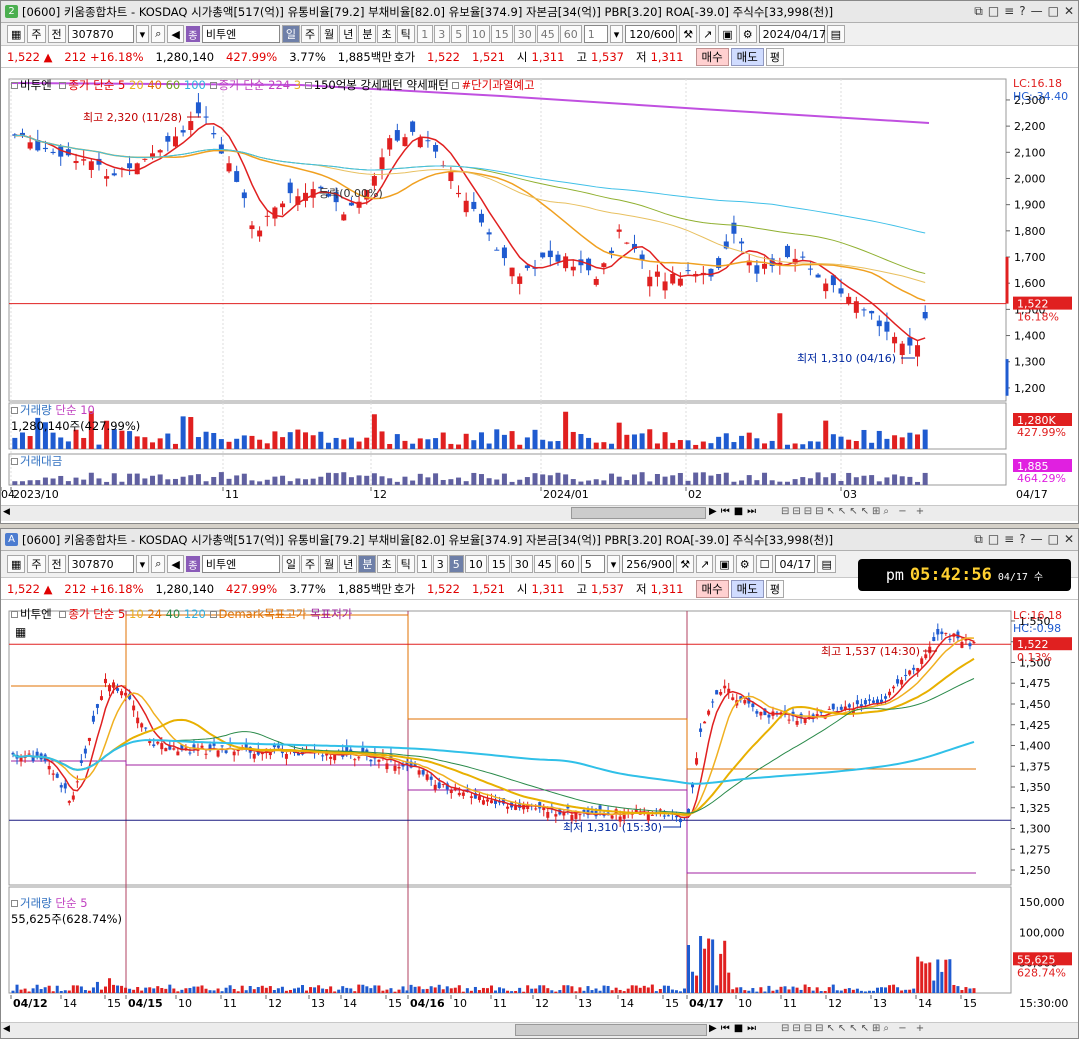 The width and height of the screenshot is (1079, 1039). I want to click on date-checkbox: ☐, so click(764, 564).